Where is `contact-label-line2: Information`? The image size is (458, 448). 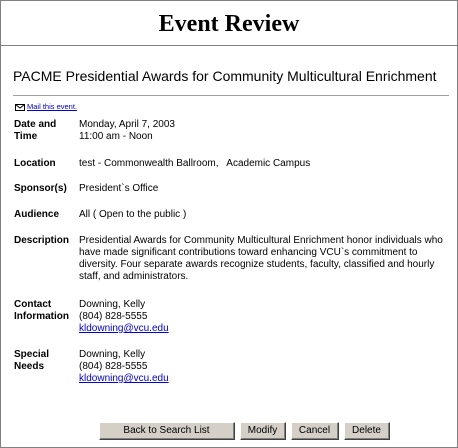
contact-label-line2: Information is located at coordinates (41, 316).